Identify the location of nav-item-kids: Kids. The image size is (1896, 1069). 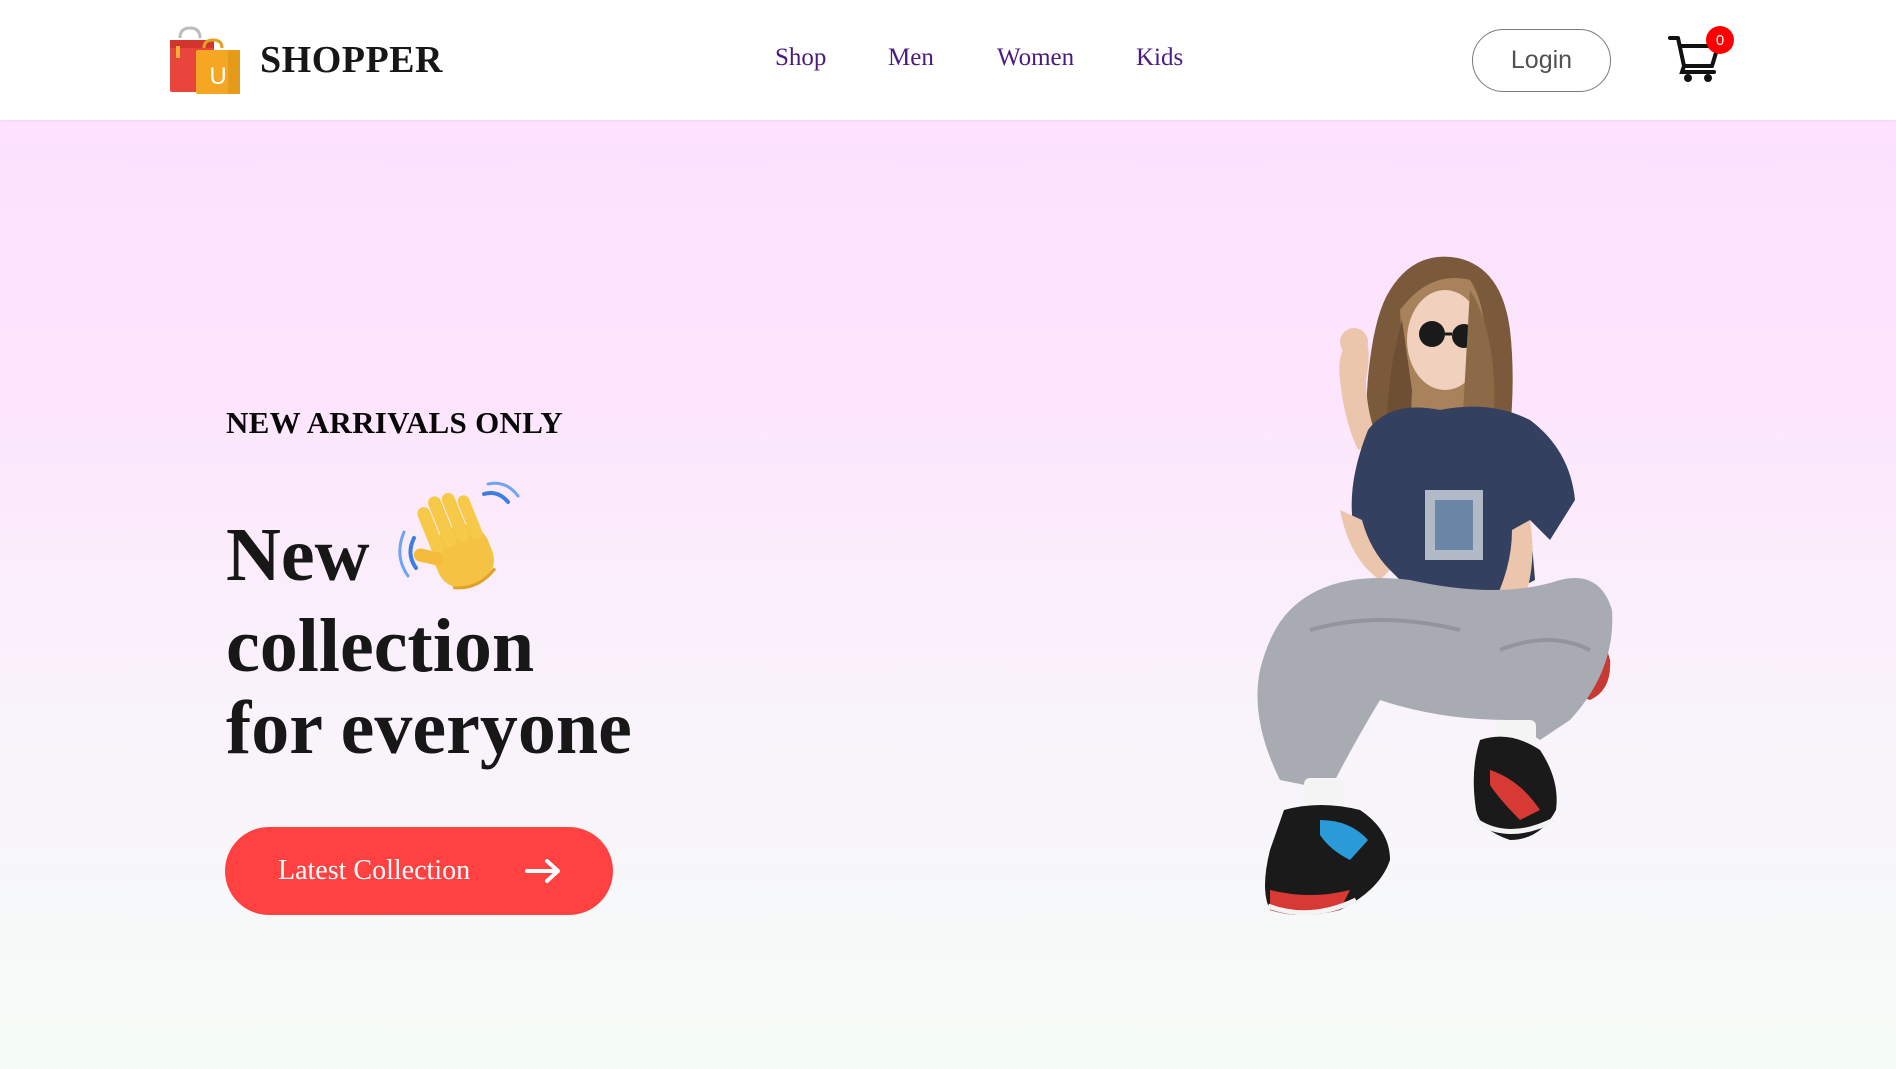
(1159, 58).